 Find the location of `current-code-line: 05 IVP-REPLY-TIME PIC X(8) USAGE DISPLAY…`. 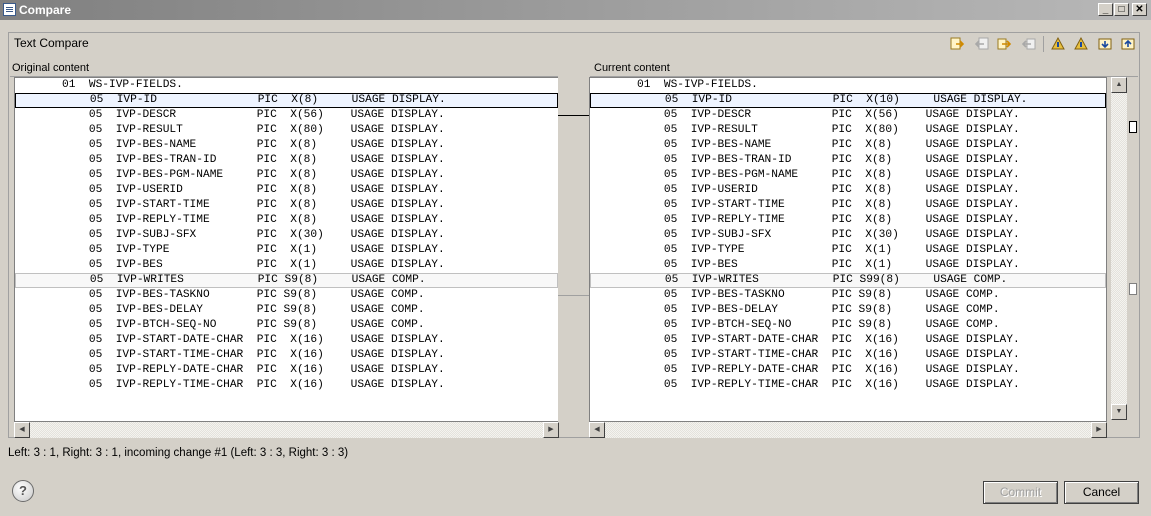

current-code-line: 05 IVP-REPLY-TIME PIC X(8) USAGE DISPLAY… is located at coordinates (848, 220).